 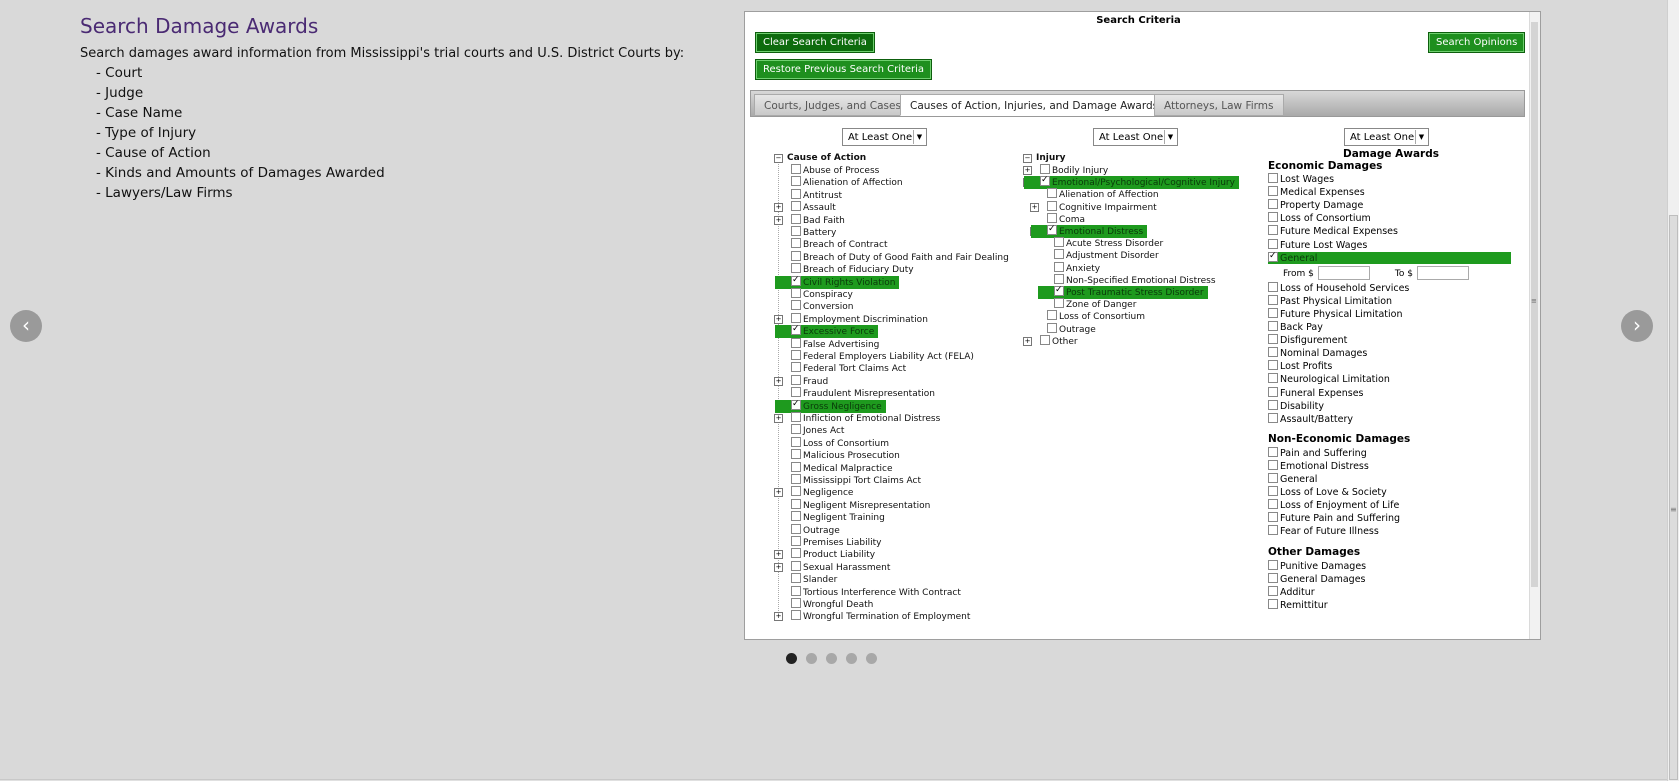 I want to click on cause-item-negligent-training: Negligent Training, so click(x=838, y=517).